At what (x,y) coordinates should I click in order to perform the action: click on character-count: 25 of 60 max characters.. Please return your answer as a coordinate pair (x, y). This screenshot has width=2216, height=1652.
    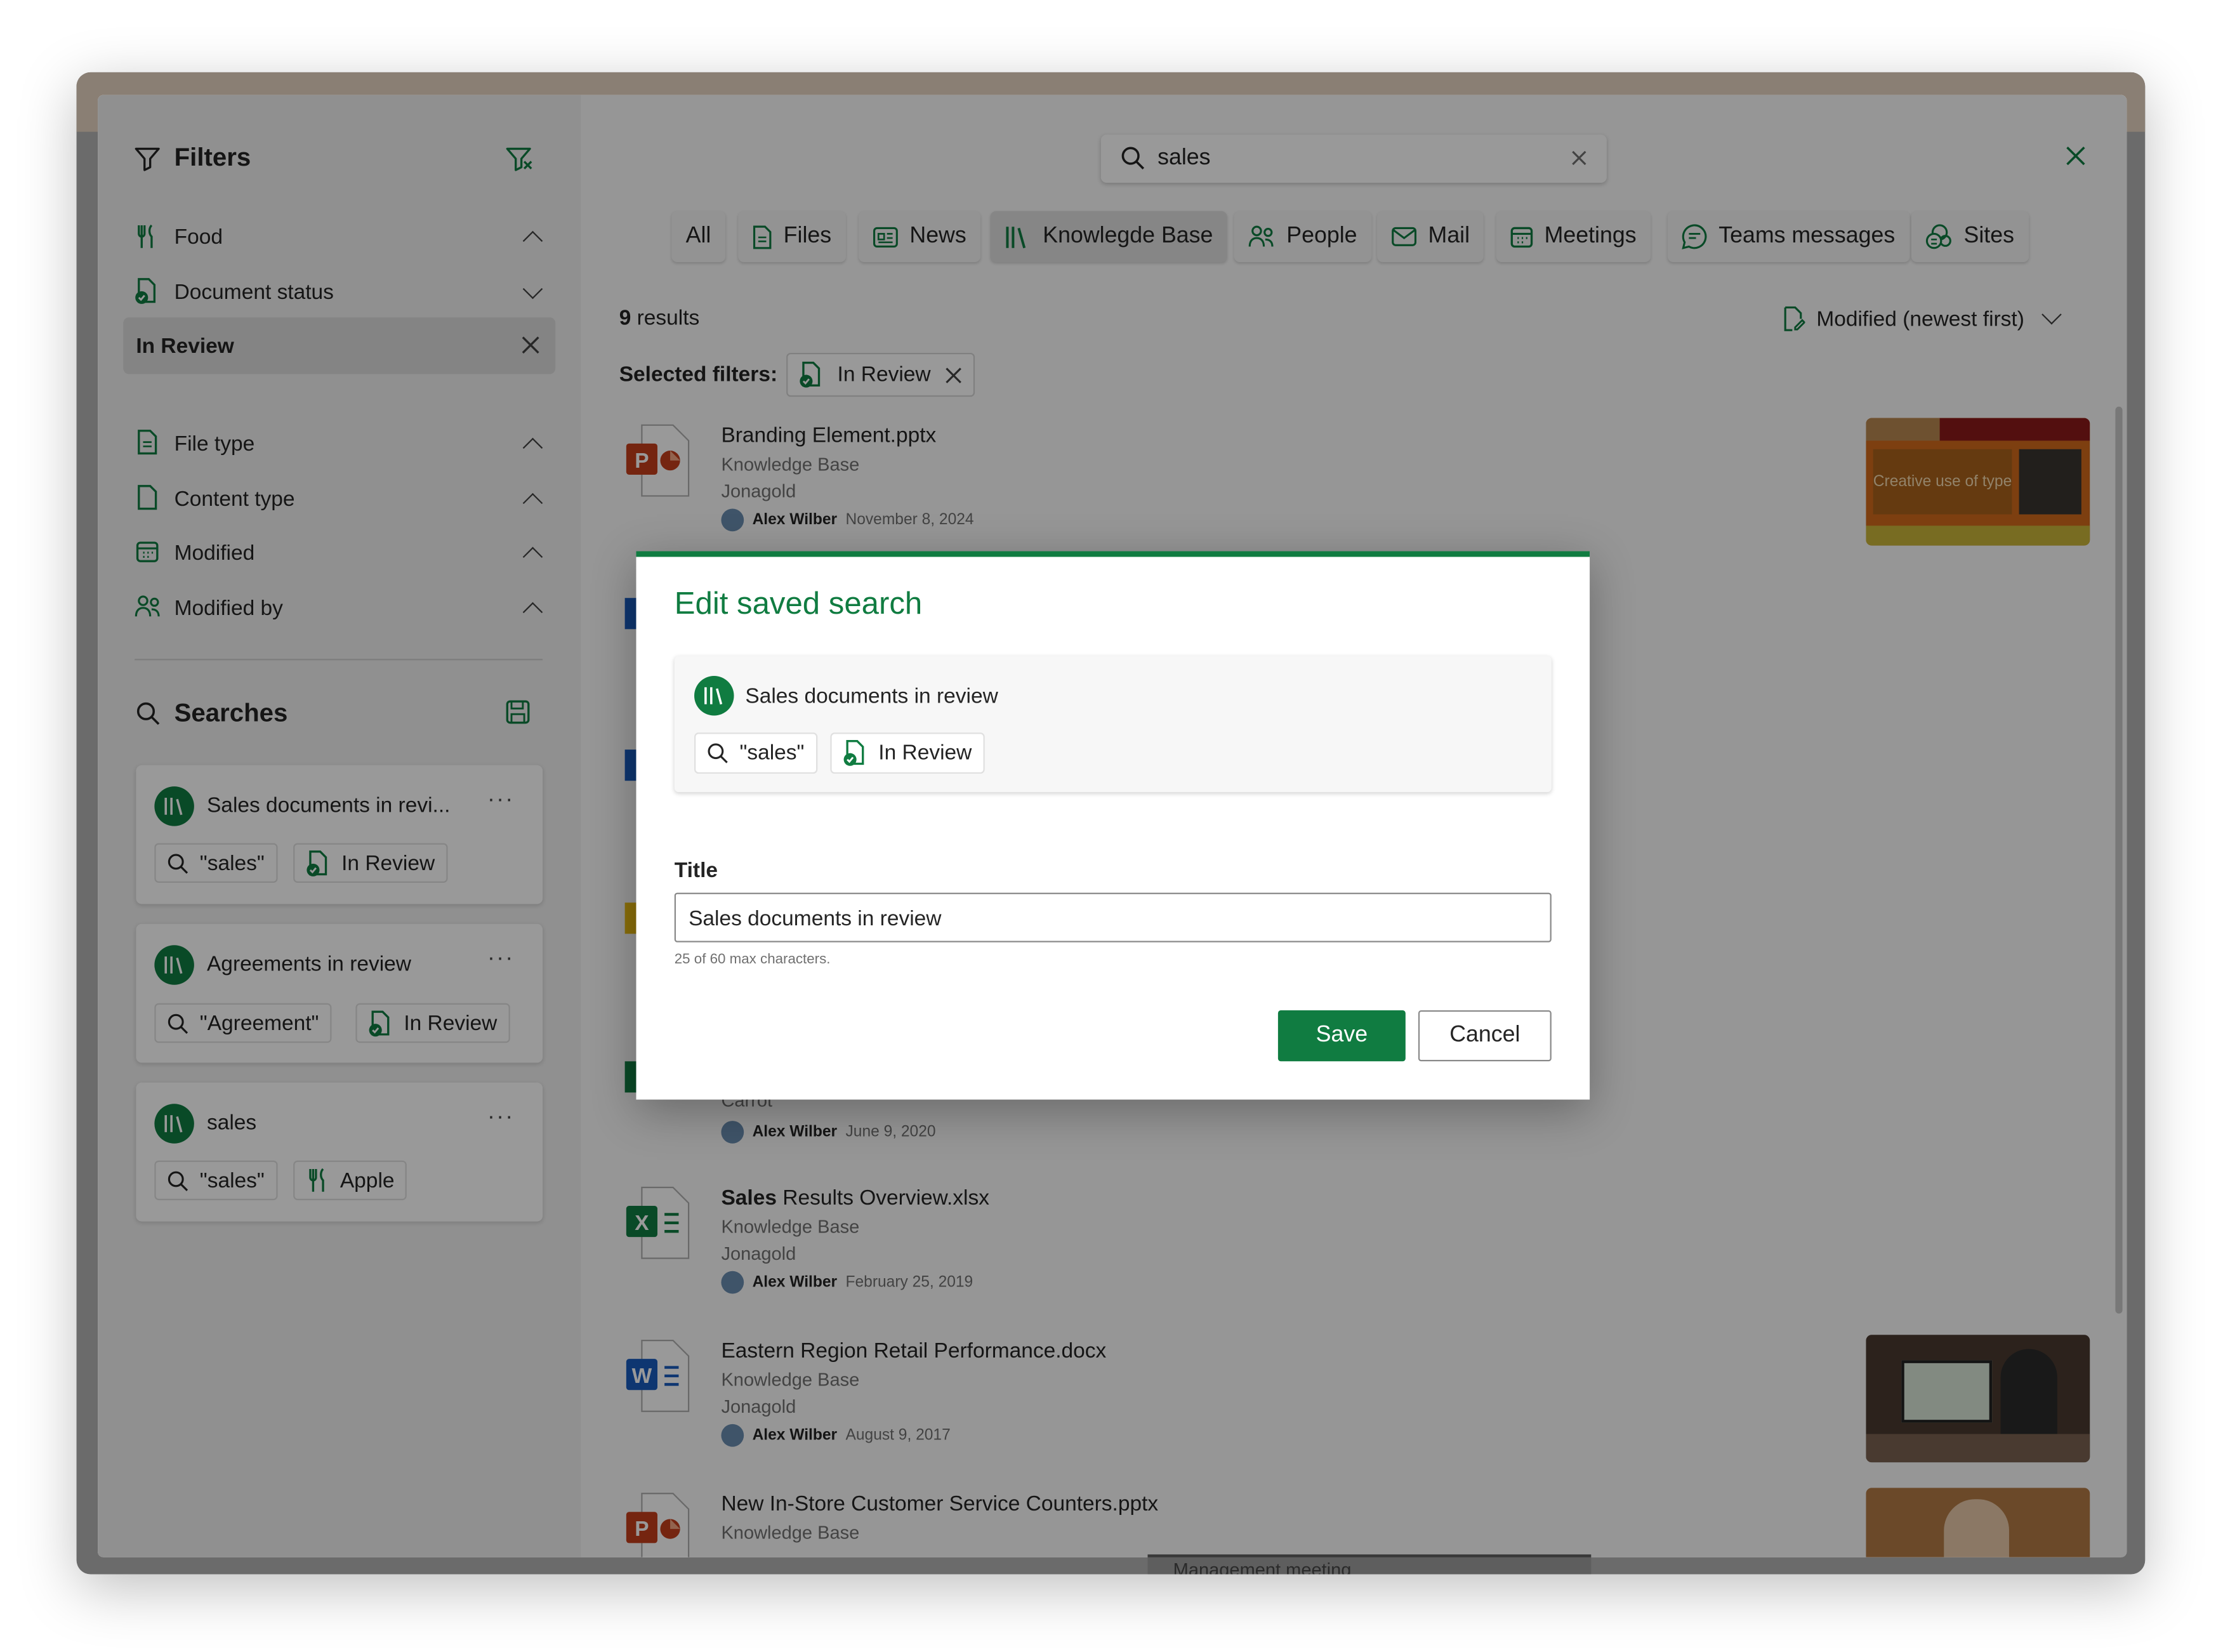
    Looking at the image, I should click on (752, 960).